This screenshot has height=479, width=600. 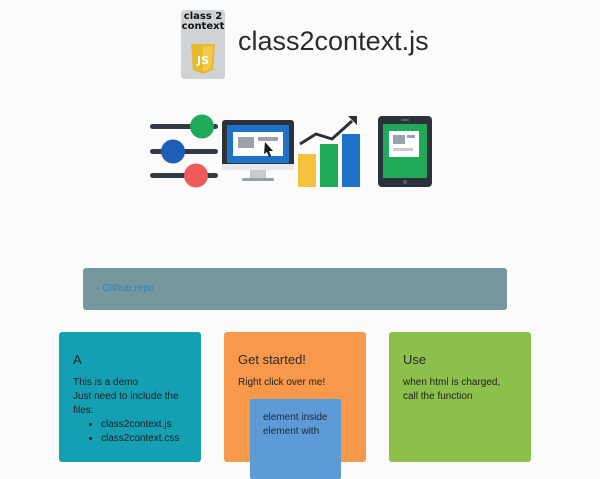 I want to click on hero-illustration, so click(x=291, y=151).